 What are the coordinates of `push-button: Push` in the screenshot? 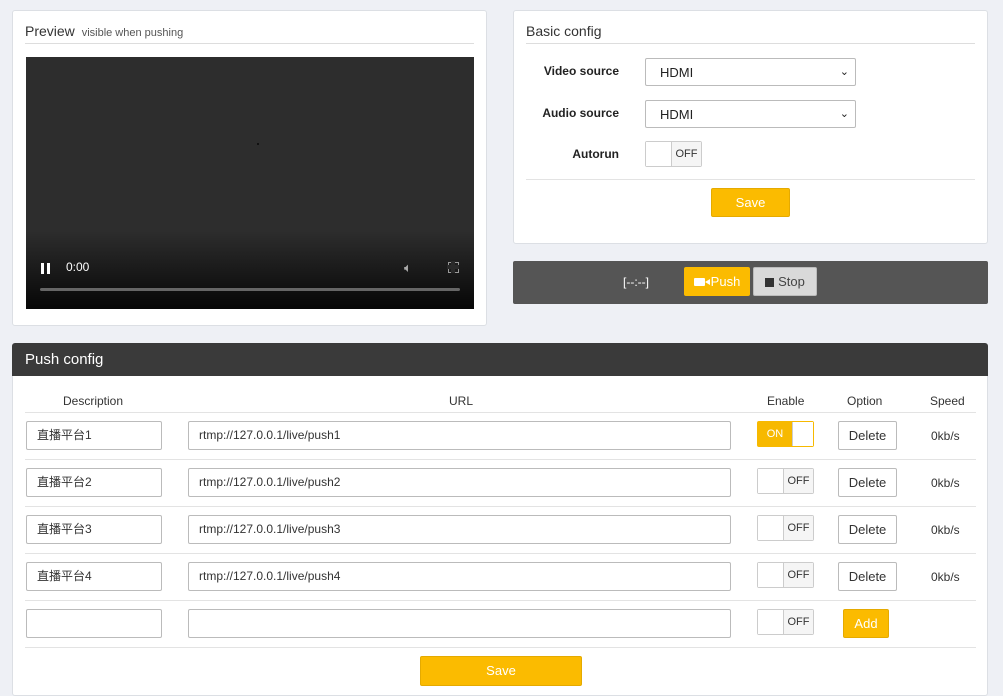 It's located at (717, 281).